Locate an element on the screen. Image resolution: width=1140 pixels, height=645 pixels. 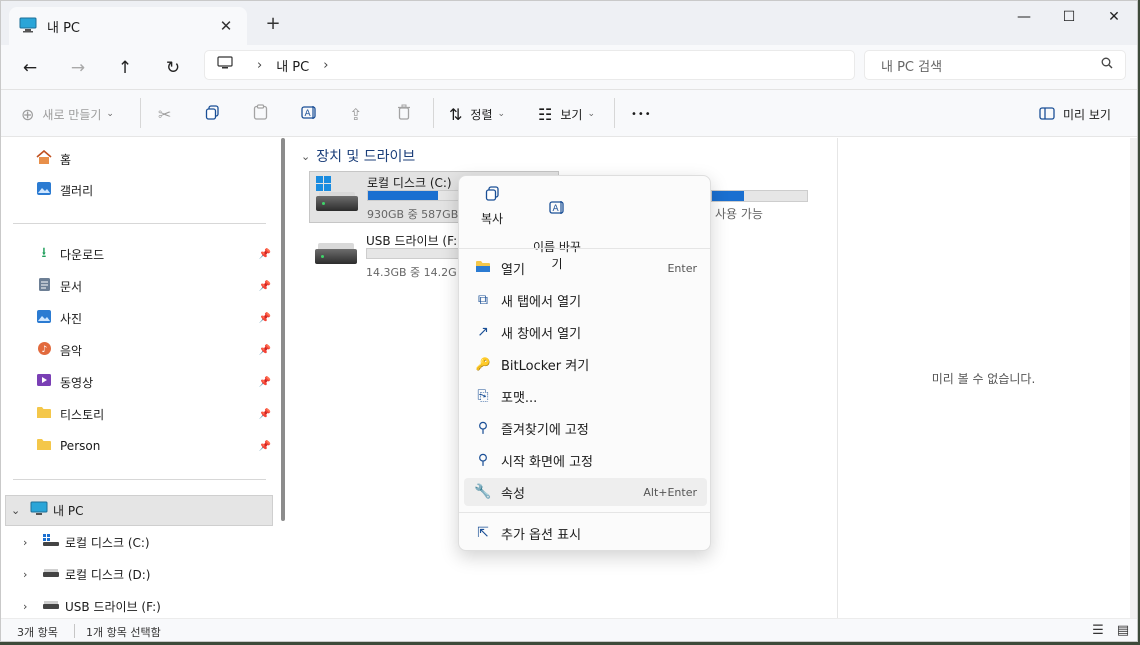
sidebar-item-home: 홈 is located at coordinates (155, 159).